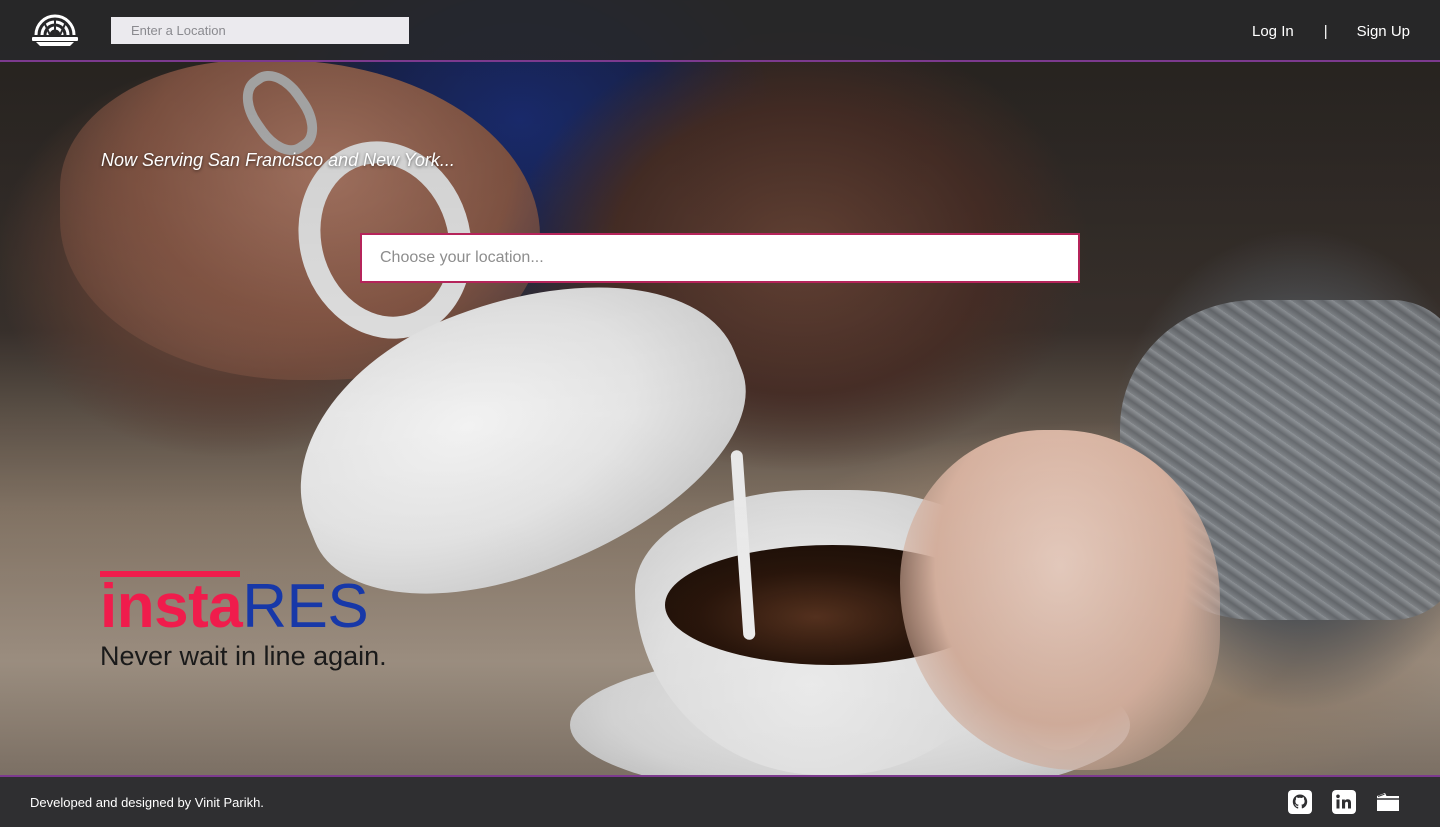 The width and height of the screenshot is (1440, 827). I want to click on main-location-search-input, so click(720, 258).